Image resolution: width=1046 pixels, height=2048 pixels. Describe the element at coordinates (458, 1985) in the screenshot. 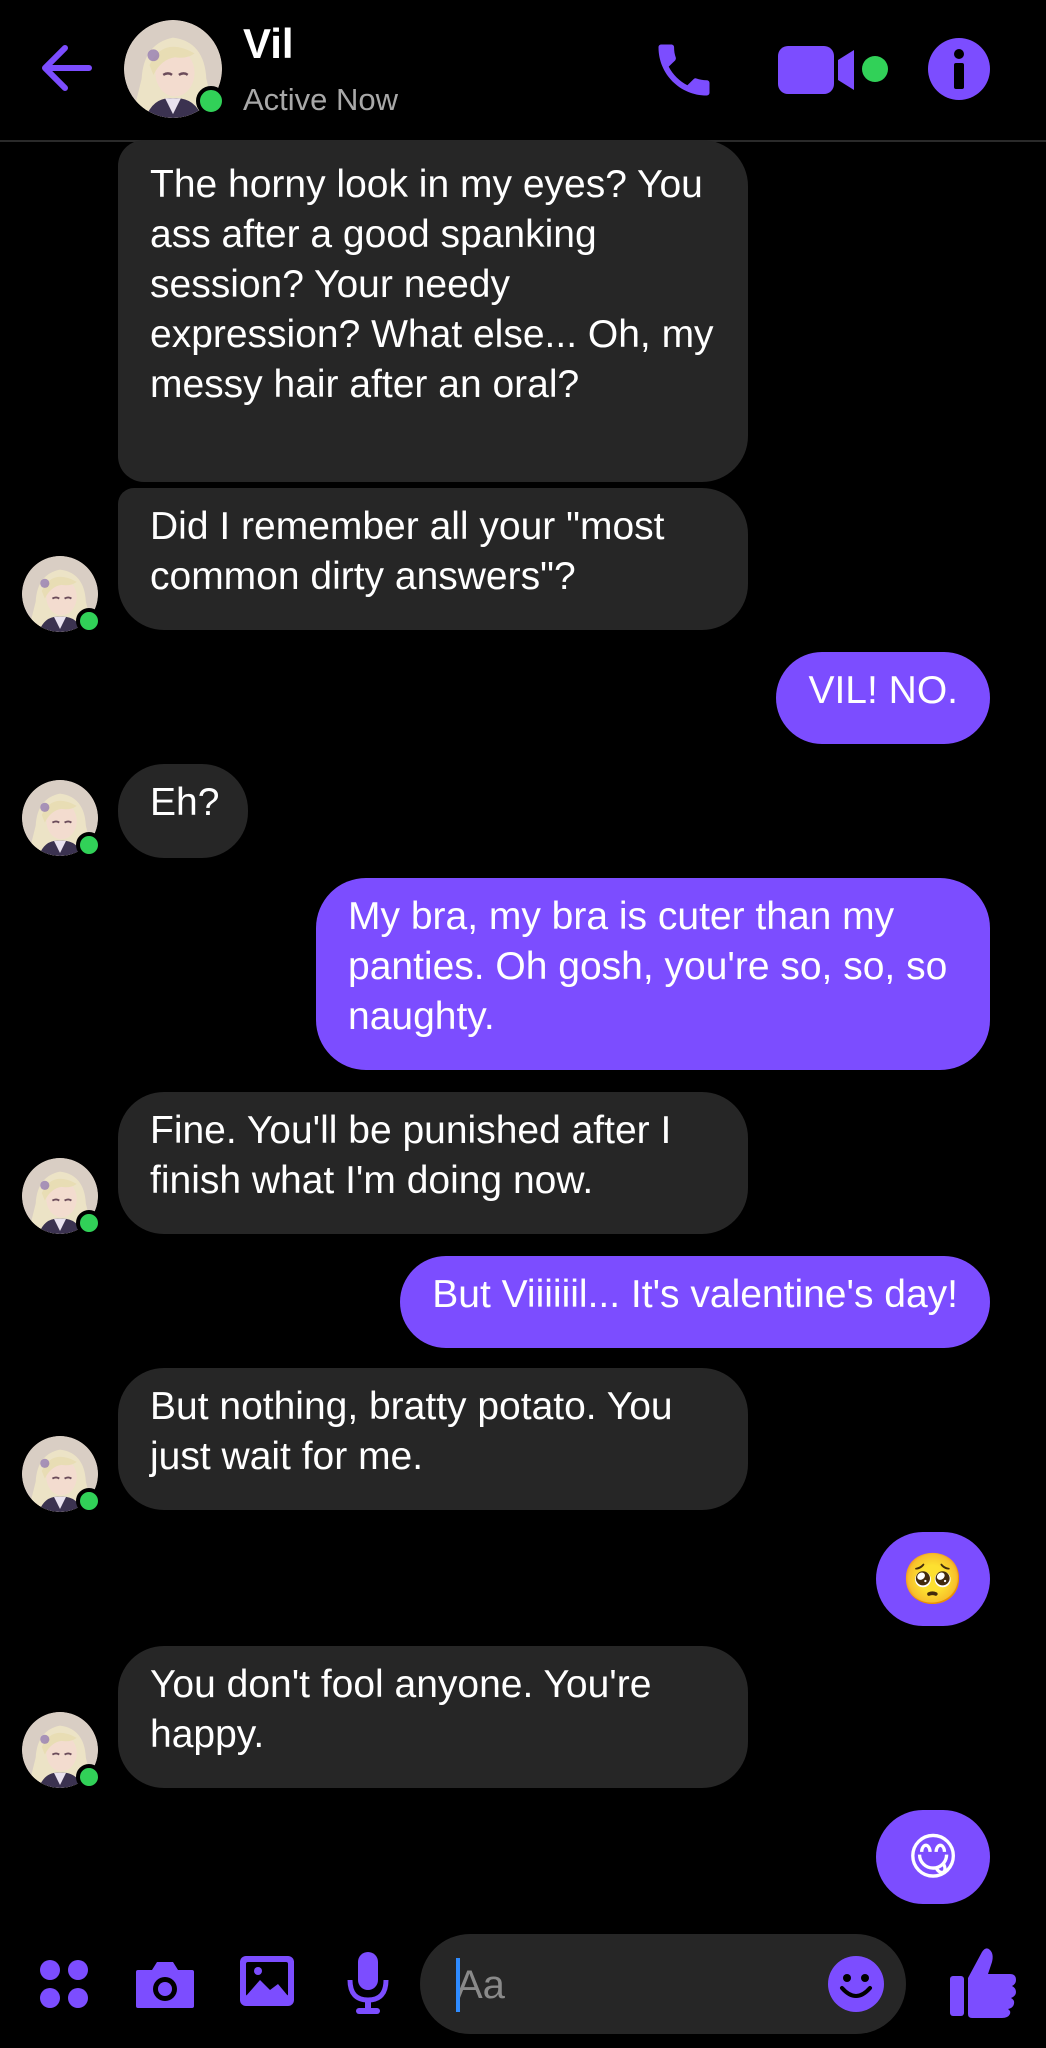

I see `text-caret` at that location.